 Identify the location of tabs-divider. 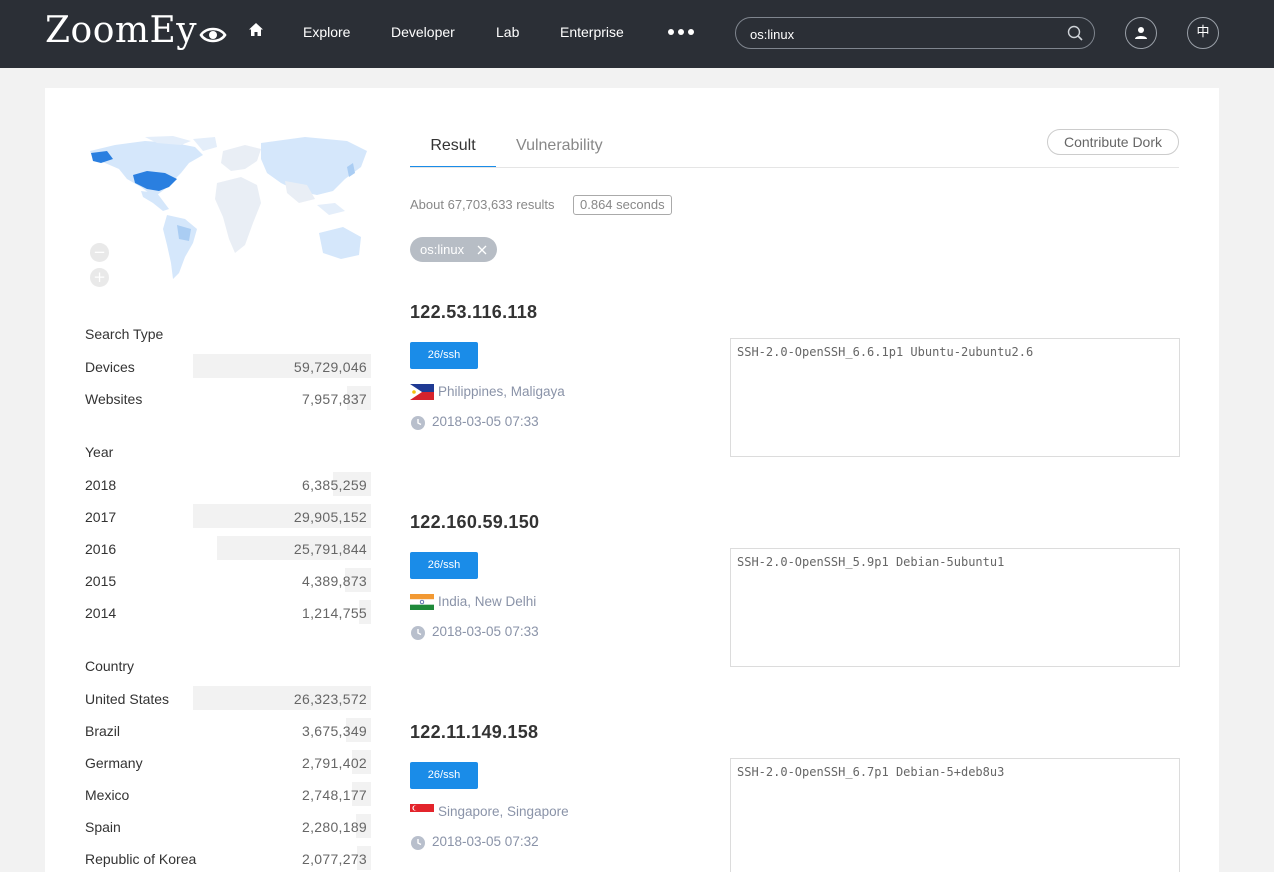
(794, 167).